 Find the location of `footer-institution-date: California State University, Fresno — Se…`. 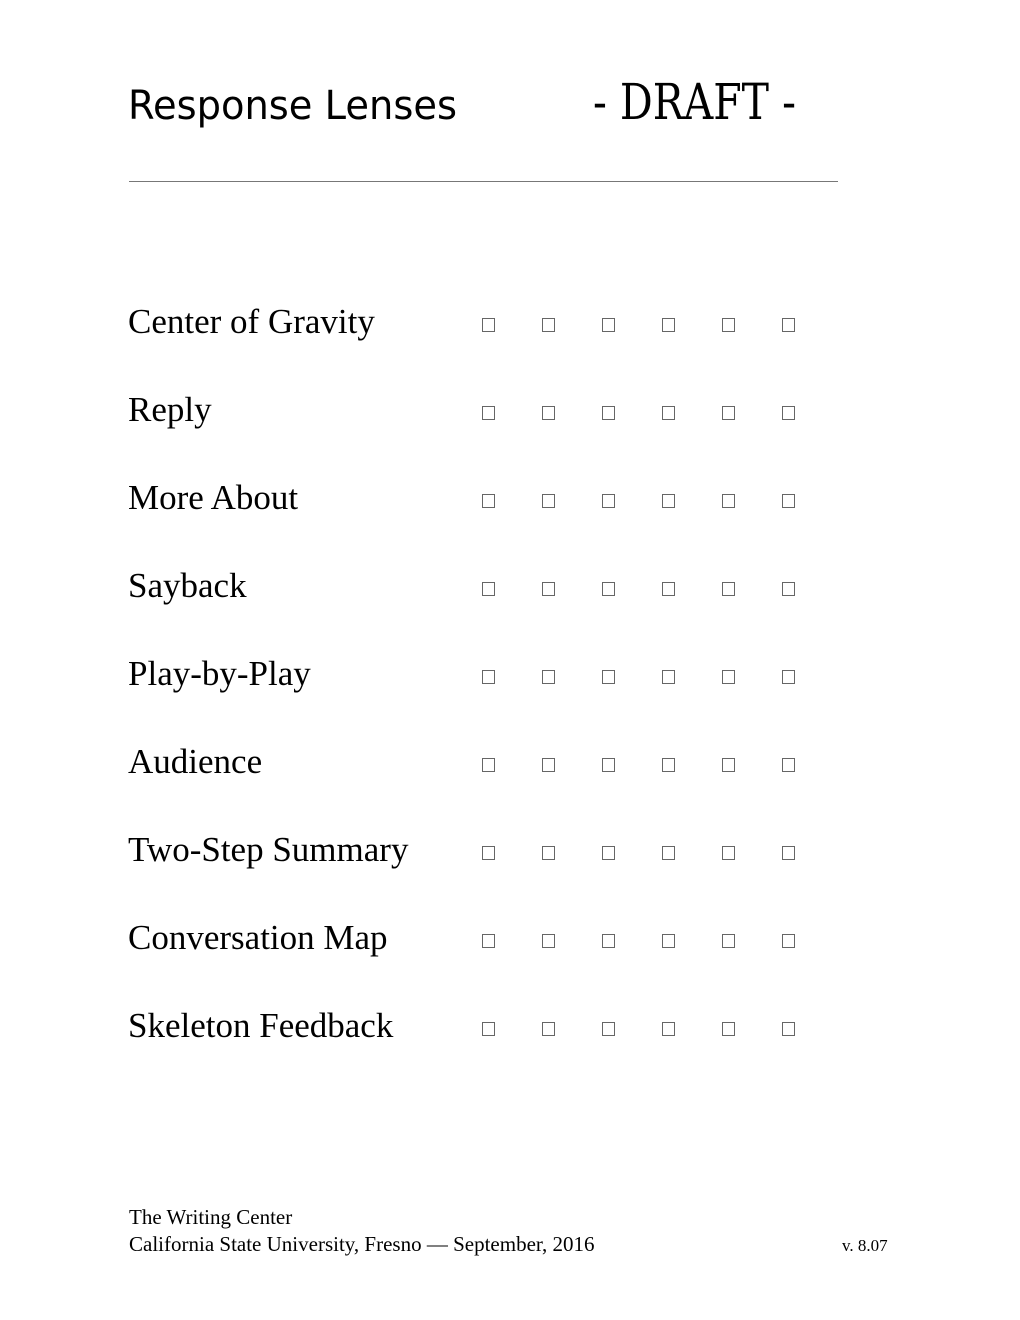

footer-institution-date: California State University, Fresno — Se… is located at coordinates (362, 1244).